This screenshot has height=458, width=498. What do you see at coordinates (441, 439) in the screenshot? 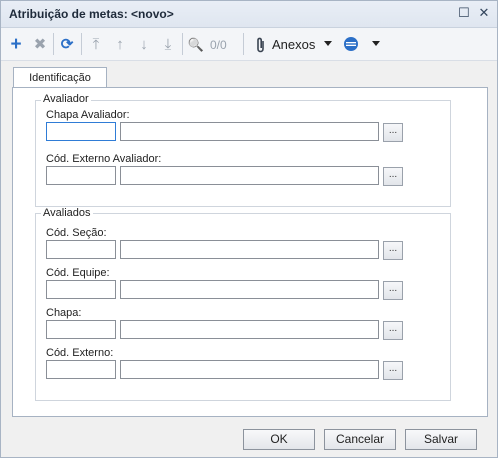
I see `save-button: Salvar` at bounding box center [441, 439].